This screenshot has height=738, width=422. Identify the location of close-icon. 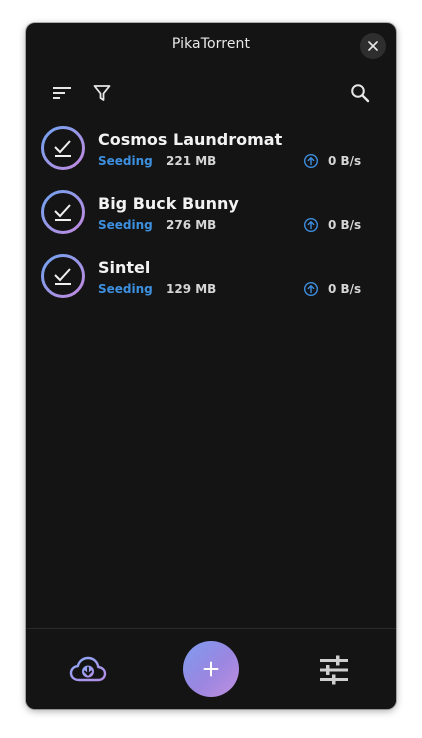
(373, 46).